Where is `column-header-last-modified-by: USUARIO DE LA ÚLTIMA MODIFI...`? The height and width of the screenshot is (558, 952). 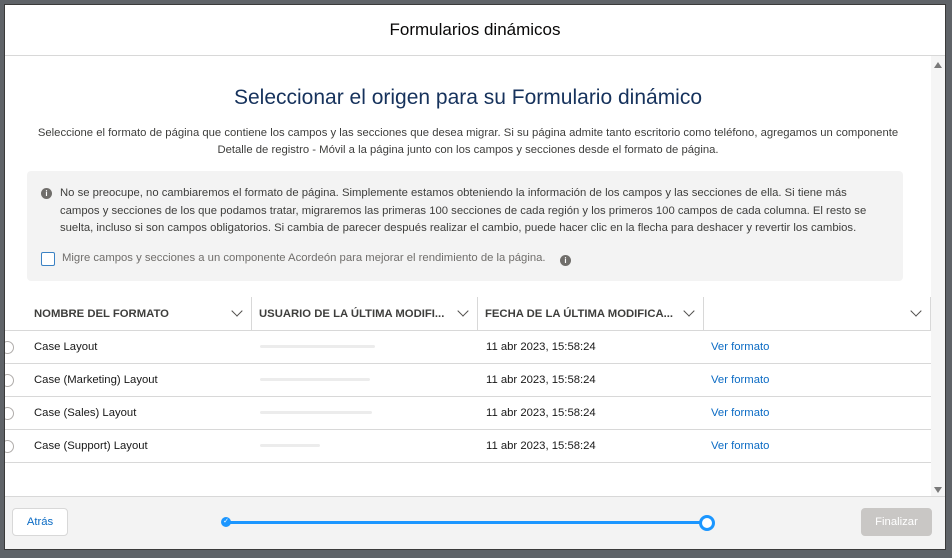
column-header-last-modified-by: USUARIO DE LA ÚLTIMA MODIFI... is located at coordinates (365, 313).